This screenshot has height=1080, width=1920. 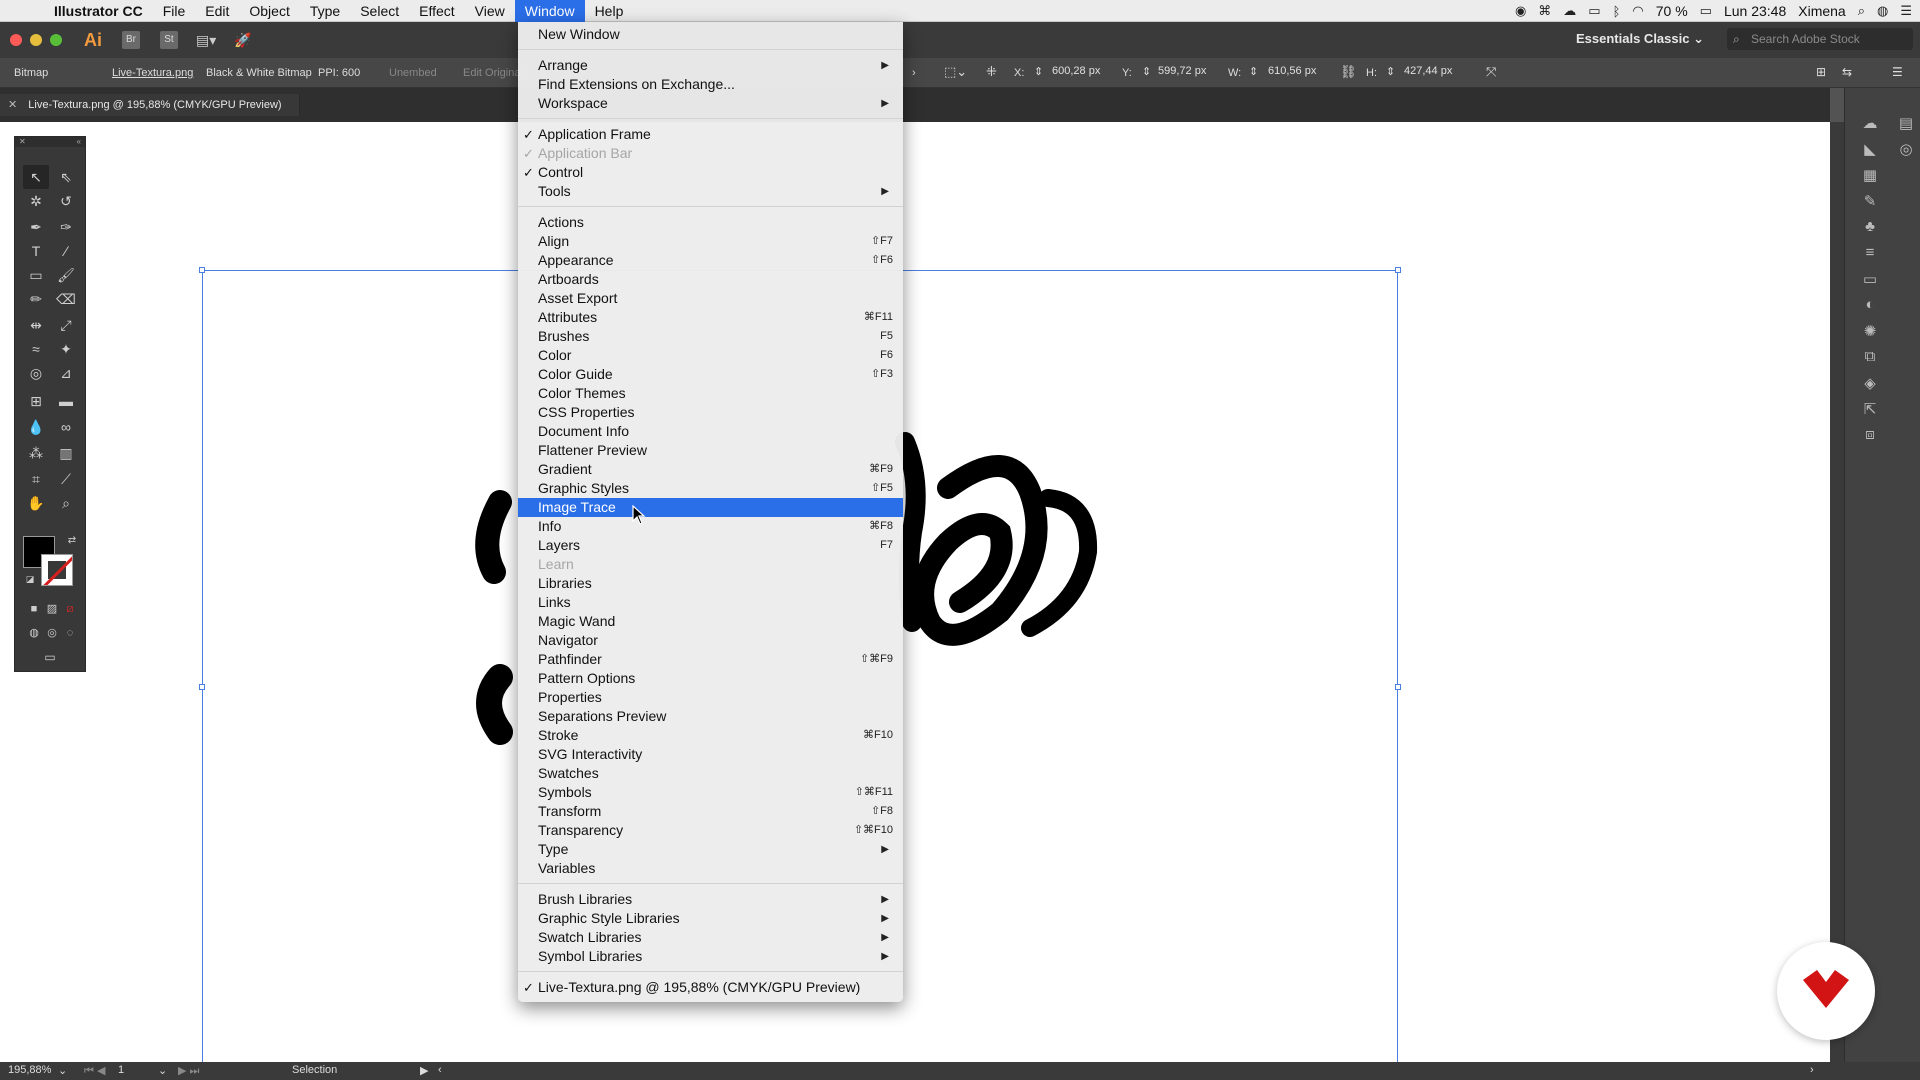 What do you see at coordinates (710, 735) in the screenshot?
I see `window-menu-item-stroke: Stroke ⌘F10` at bounding box center [710, 735].